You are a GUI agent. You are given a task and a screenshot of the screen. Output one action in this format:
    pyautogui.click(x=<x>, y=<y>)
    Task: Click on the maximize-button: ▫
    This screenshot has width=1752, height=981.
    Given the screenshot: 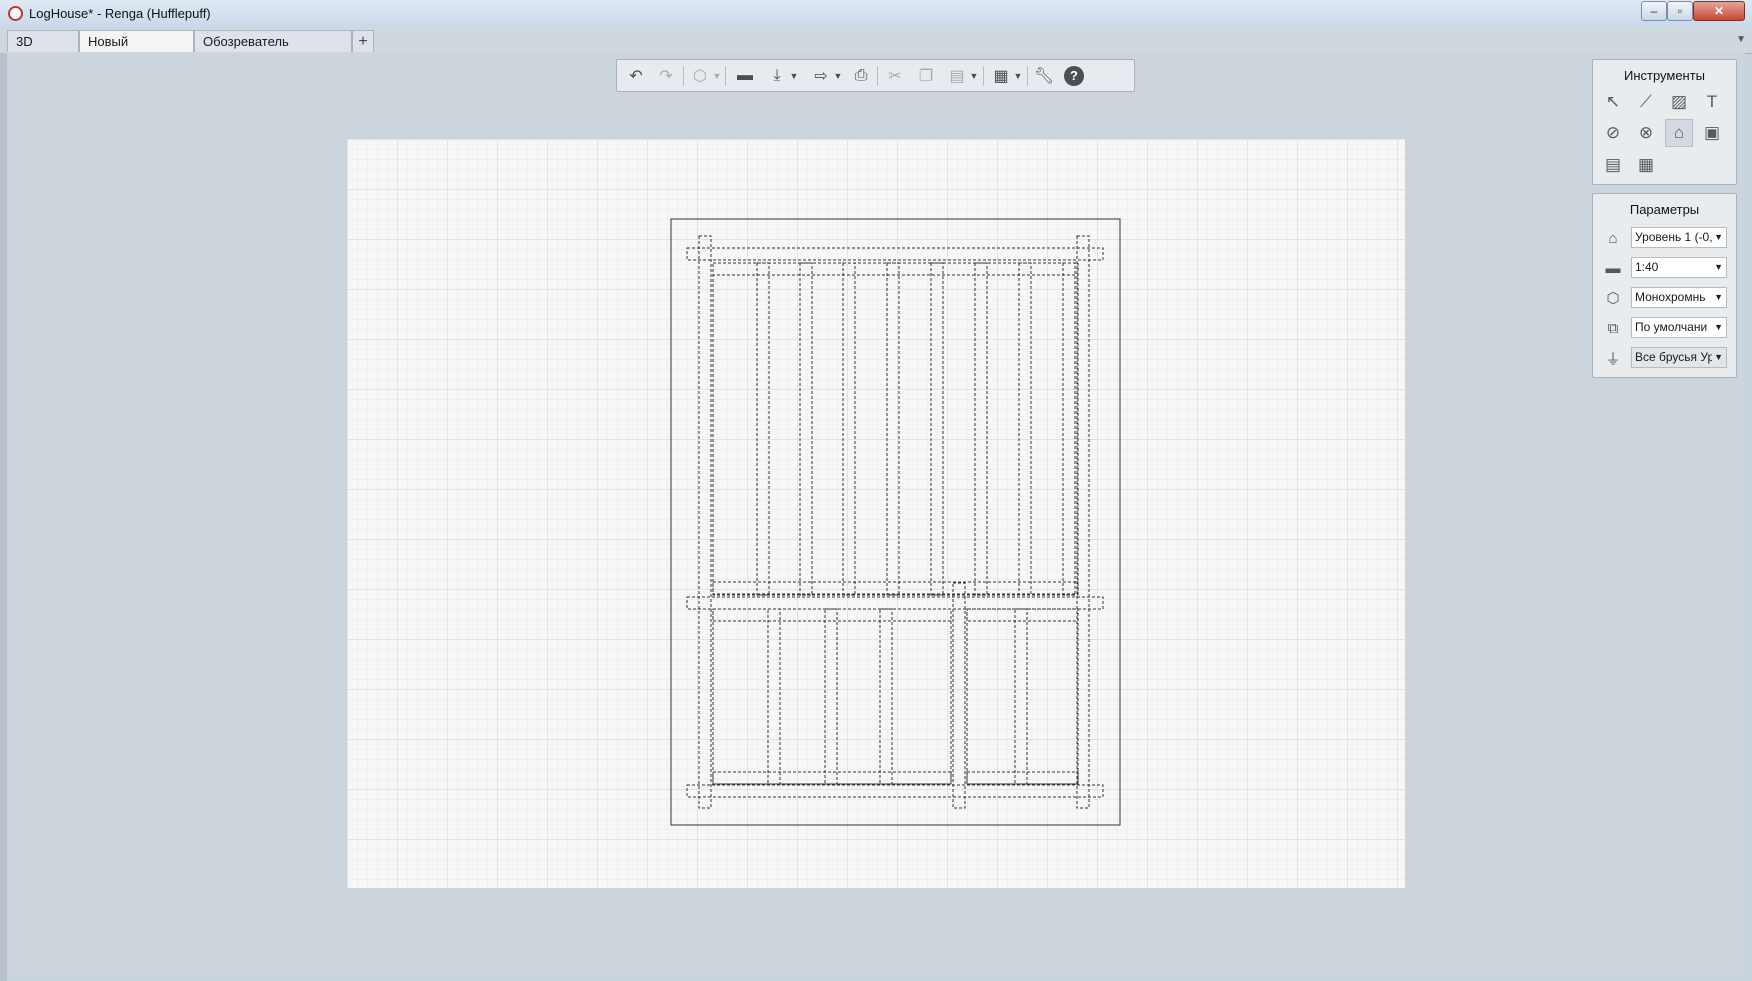 What is the action you would take?
    pyautogui.click(x=1680, y=11)
    